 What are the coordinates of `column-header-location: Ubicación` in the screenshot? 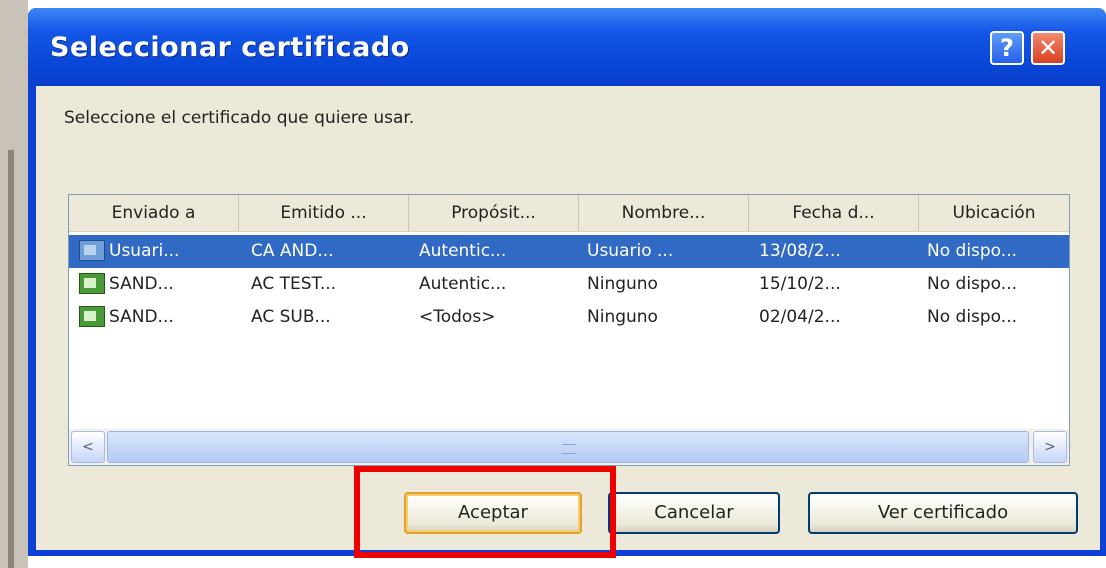 It's located at (994, 213).